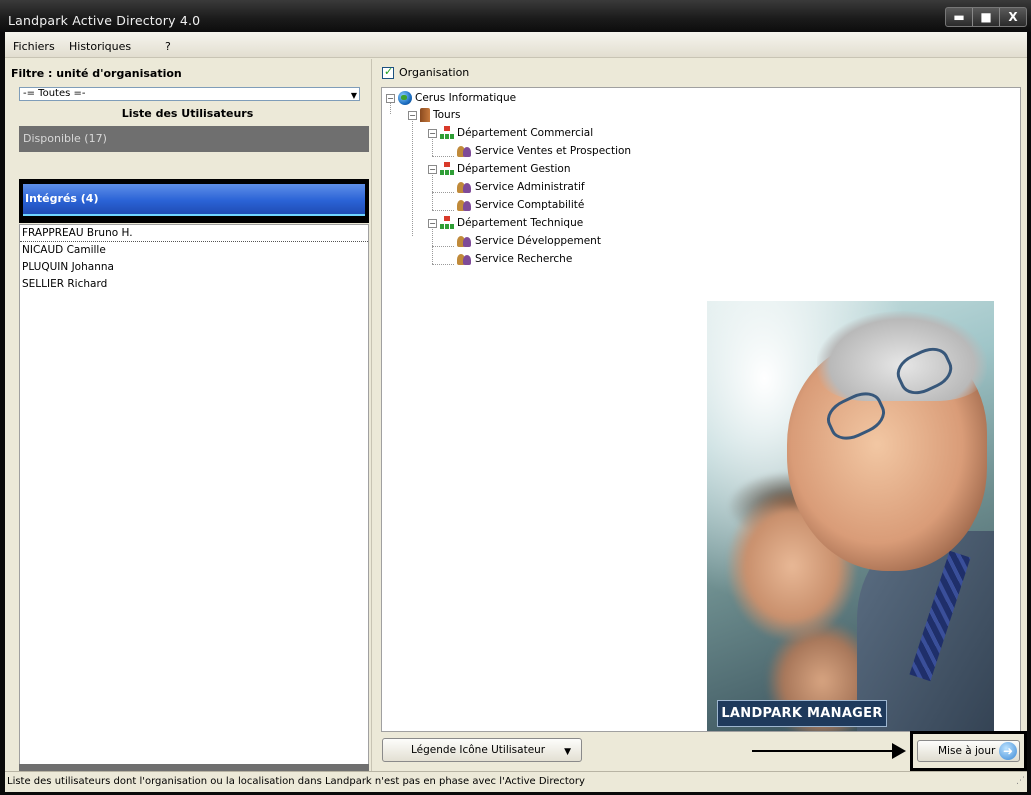 This screenshot has width=1031, height=795. I want to click on tree-node-label: Département Technique, so click(520, 223).